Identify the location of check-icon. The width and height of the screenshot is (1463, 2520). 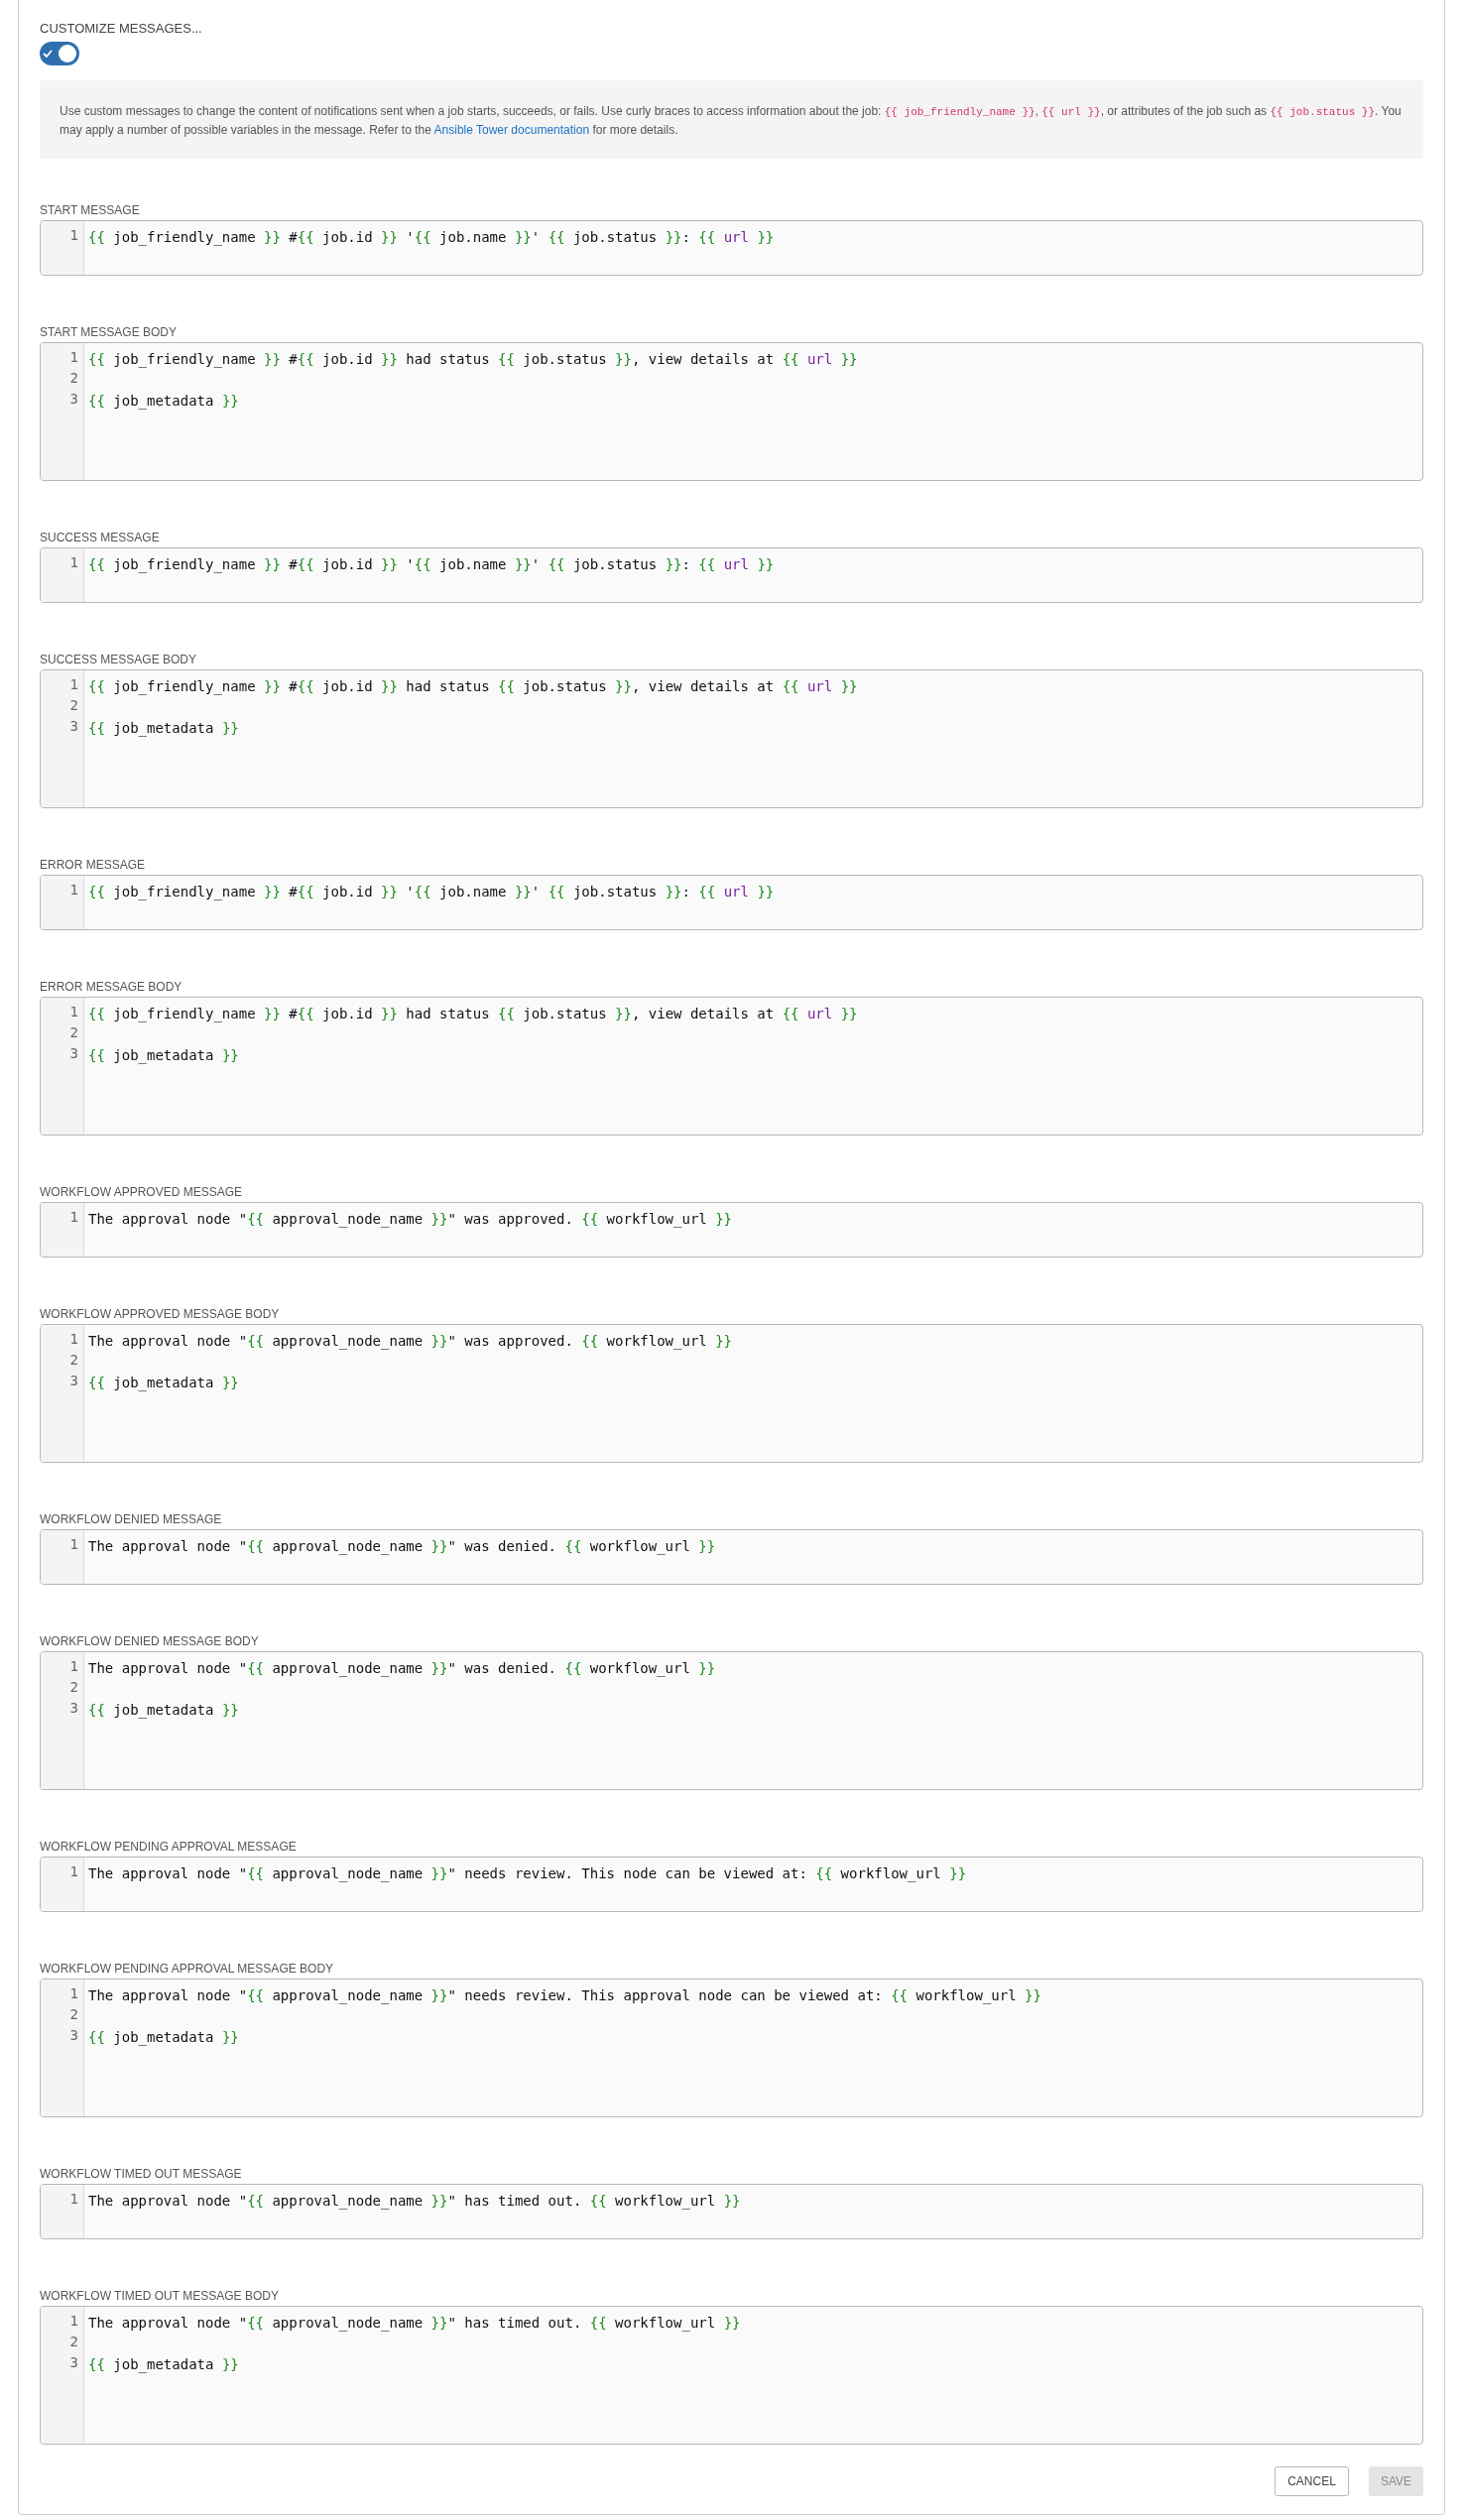
(48, 54).